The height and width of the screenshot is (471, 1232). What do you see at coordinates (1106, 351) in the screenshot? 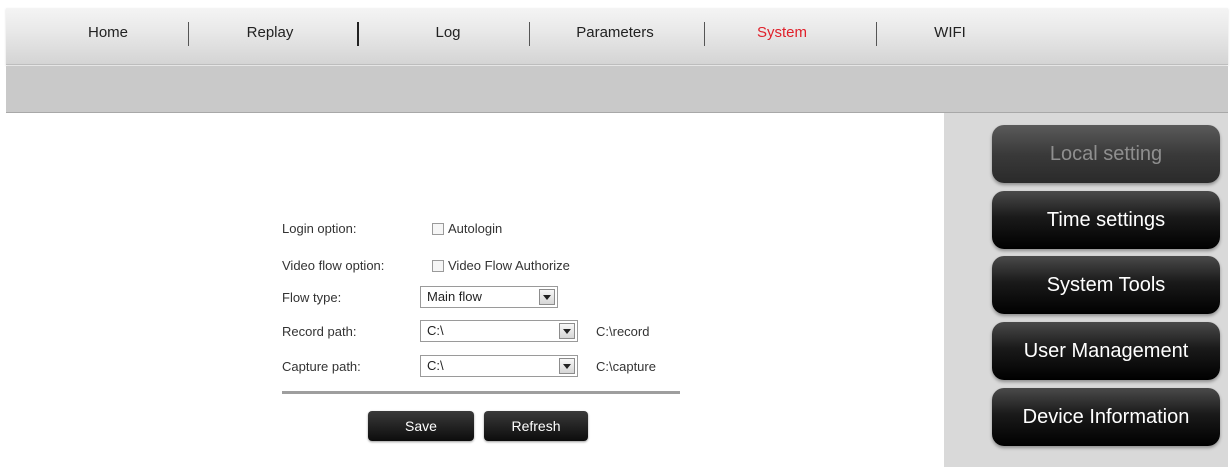
I see `sidebar-item-user-management: User Management` at bounding box center [1106, 351].